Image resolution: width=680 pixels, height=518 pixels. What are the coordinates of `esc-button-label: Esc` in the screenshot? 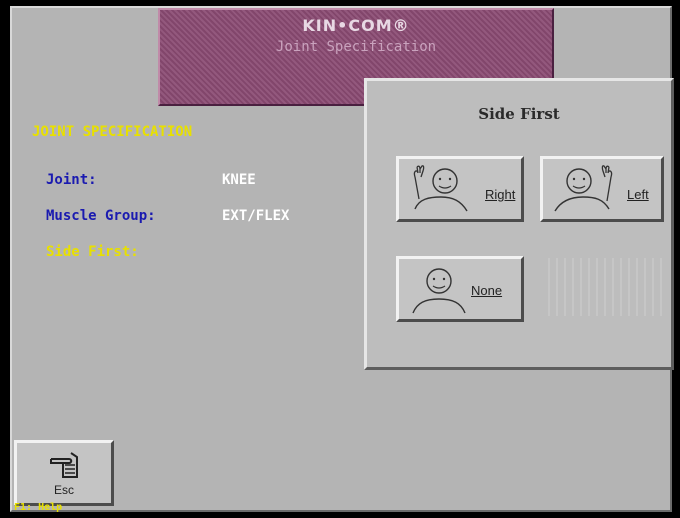 It's located at (63, 490).